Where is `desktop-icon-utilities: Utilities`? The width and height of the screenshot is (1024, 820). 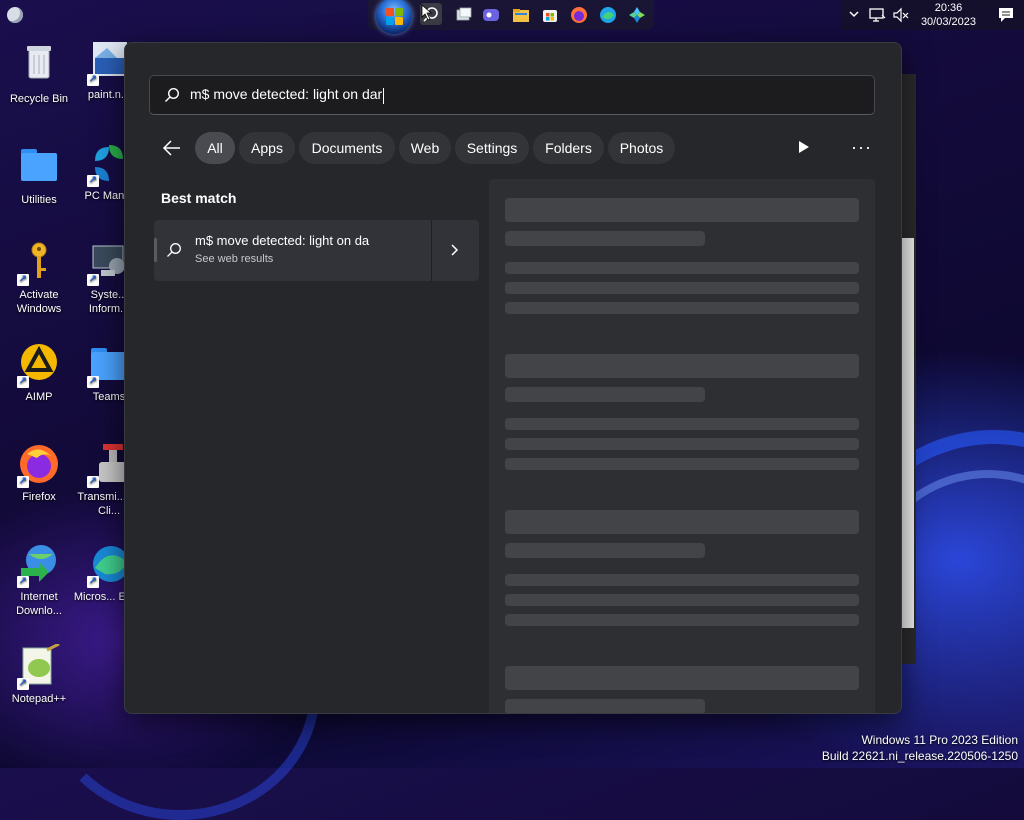 desktop-icon-utilities: Utilities is located at coordinates (39, 174).